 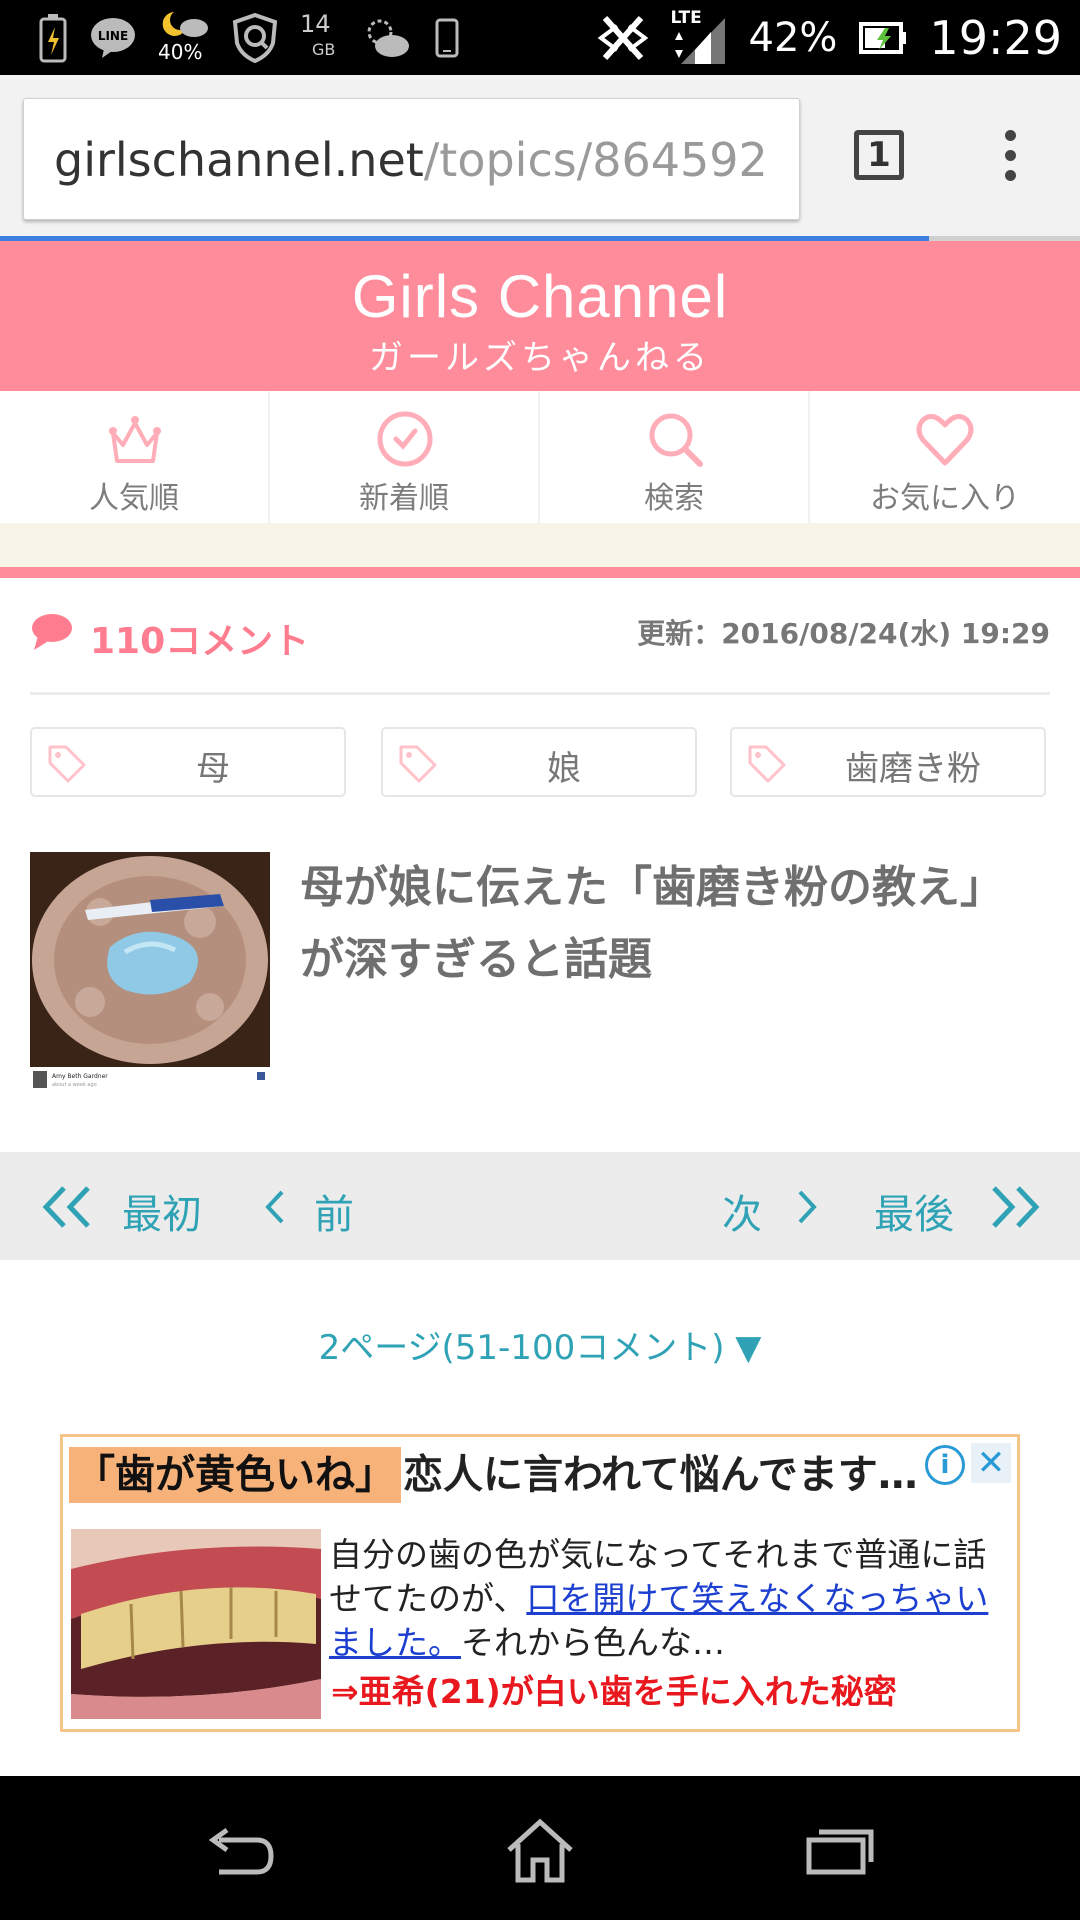 What do you see at coordinates (1010, 160) in the screenshot?
I see `overflow-menu-icon` at bounding box center [1010, 160].